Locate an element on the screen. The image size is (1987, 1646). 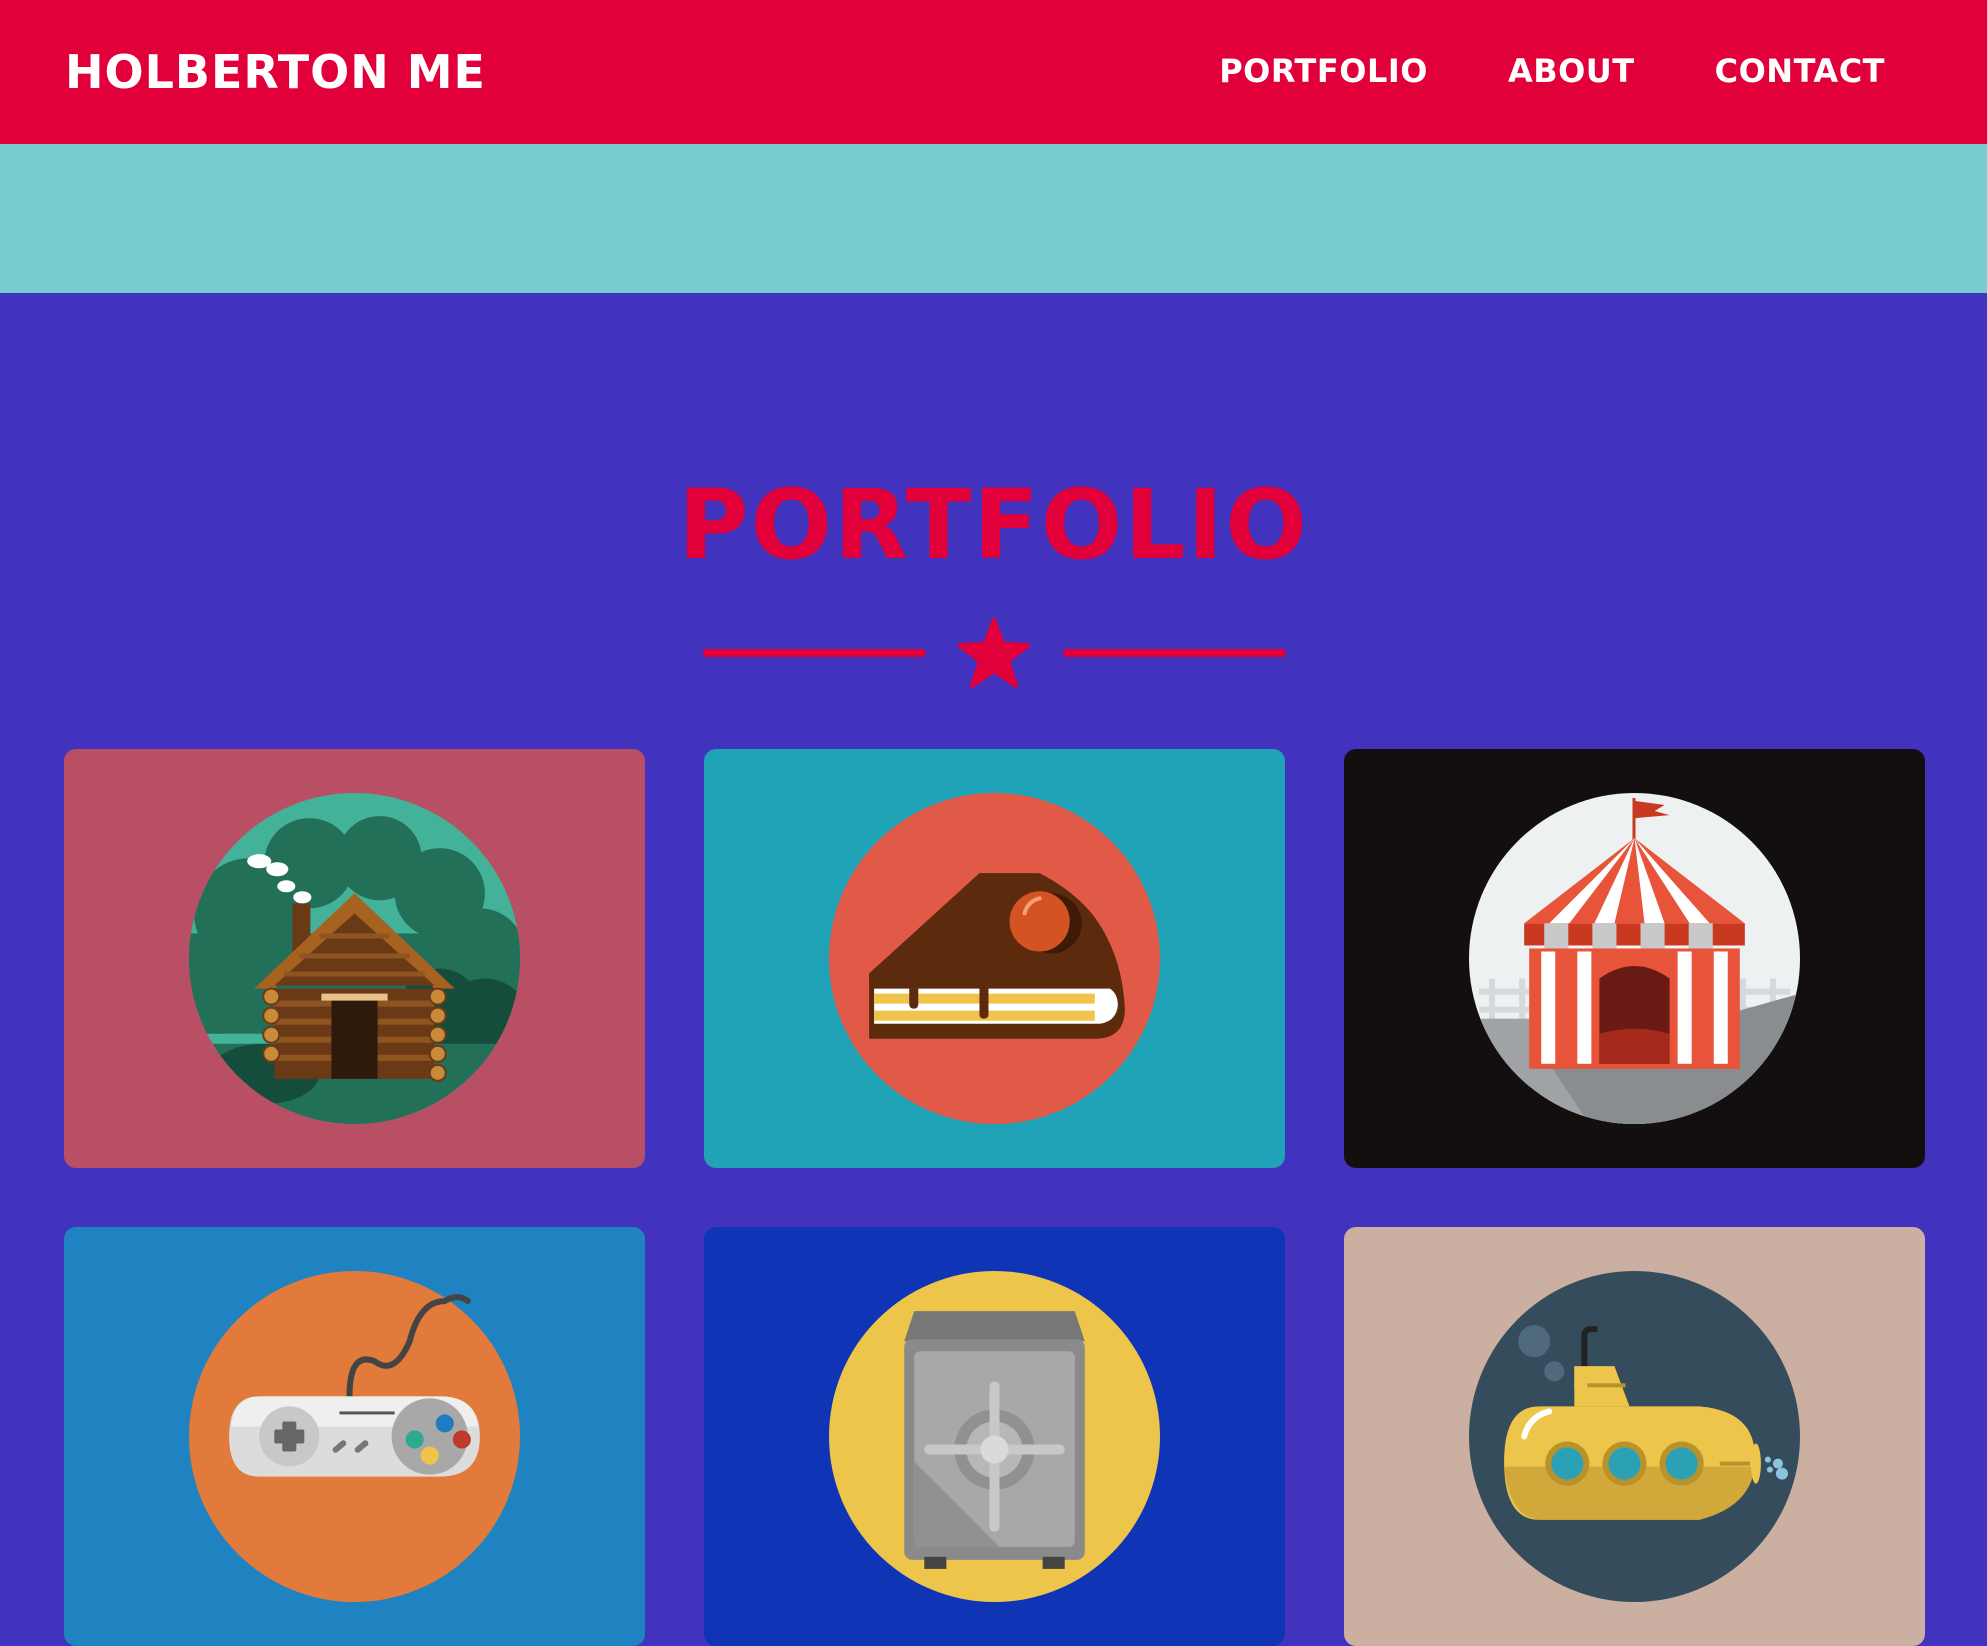
circus-tent-icon is located at coordinates (1634, 958).